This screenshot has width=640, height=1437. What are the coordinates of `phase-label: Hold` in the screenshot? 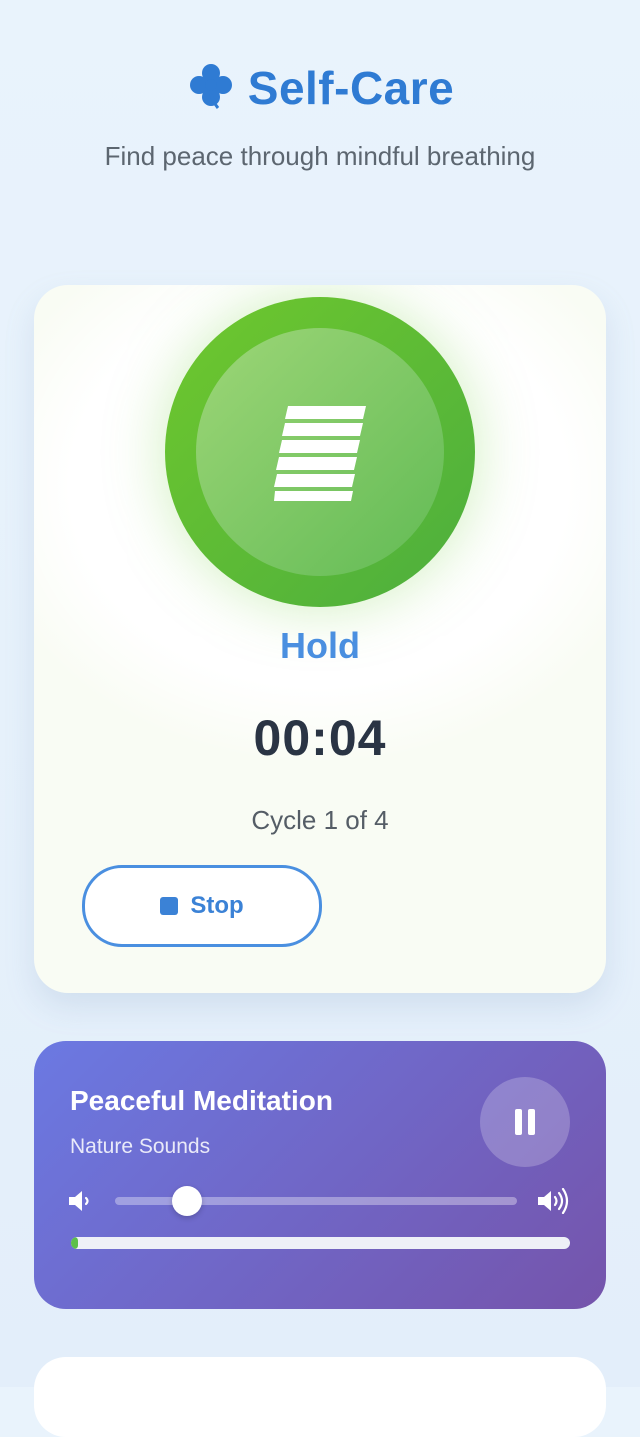 It's located at (320, 645).